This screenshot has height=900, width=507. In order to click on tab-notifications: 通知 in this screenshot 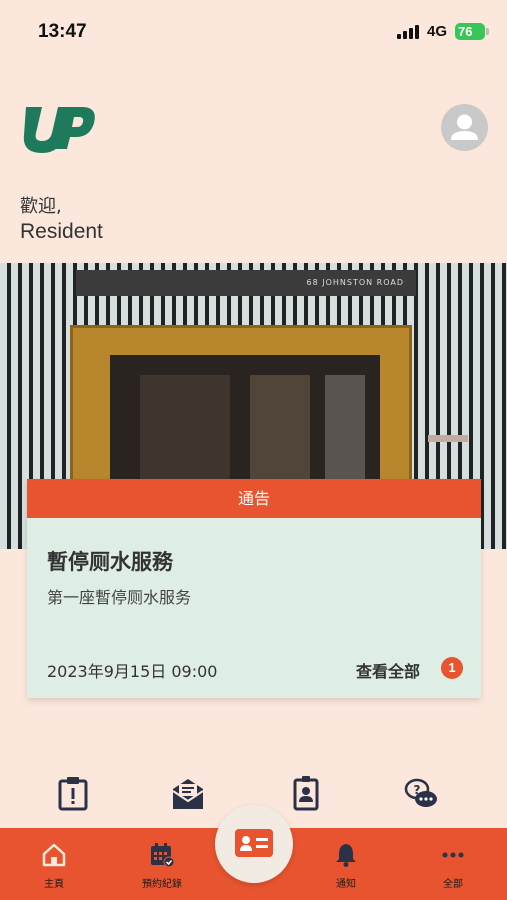, I will do `click(346, 864)`.